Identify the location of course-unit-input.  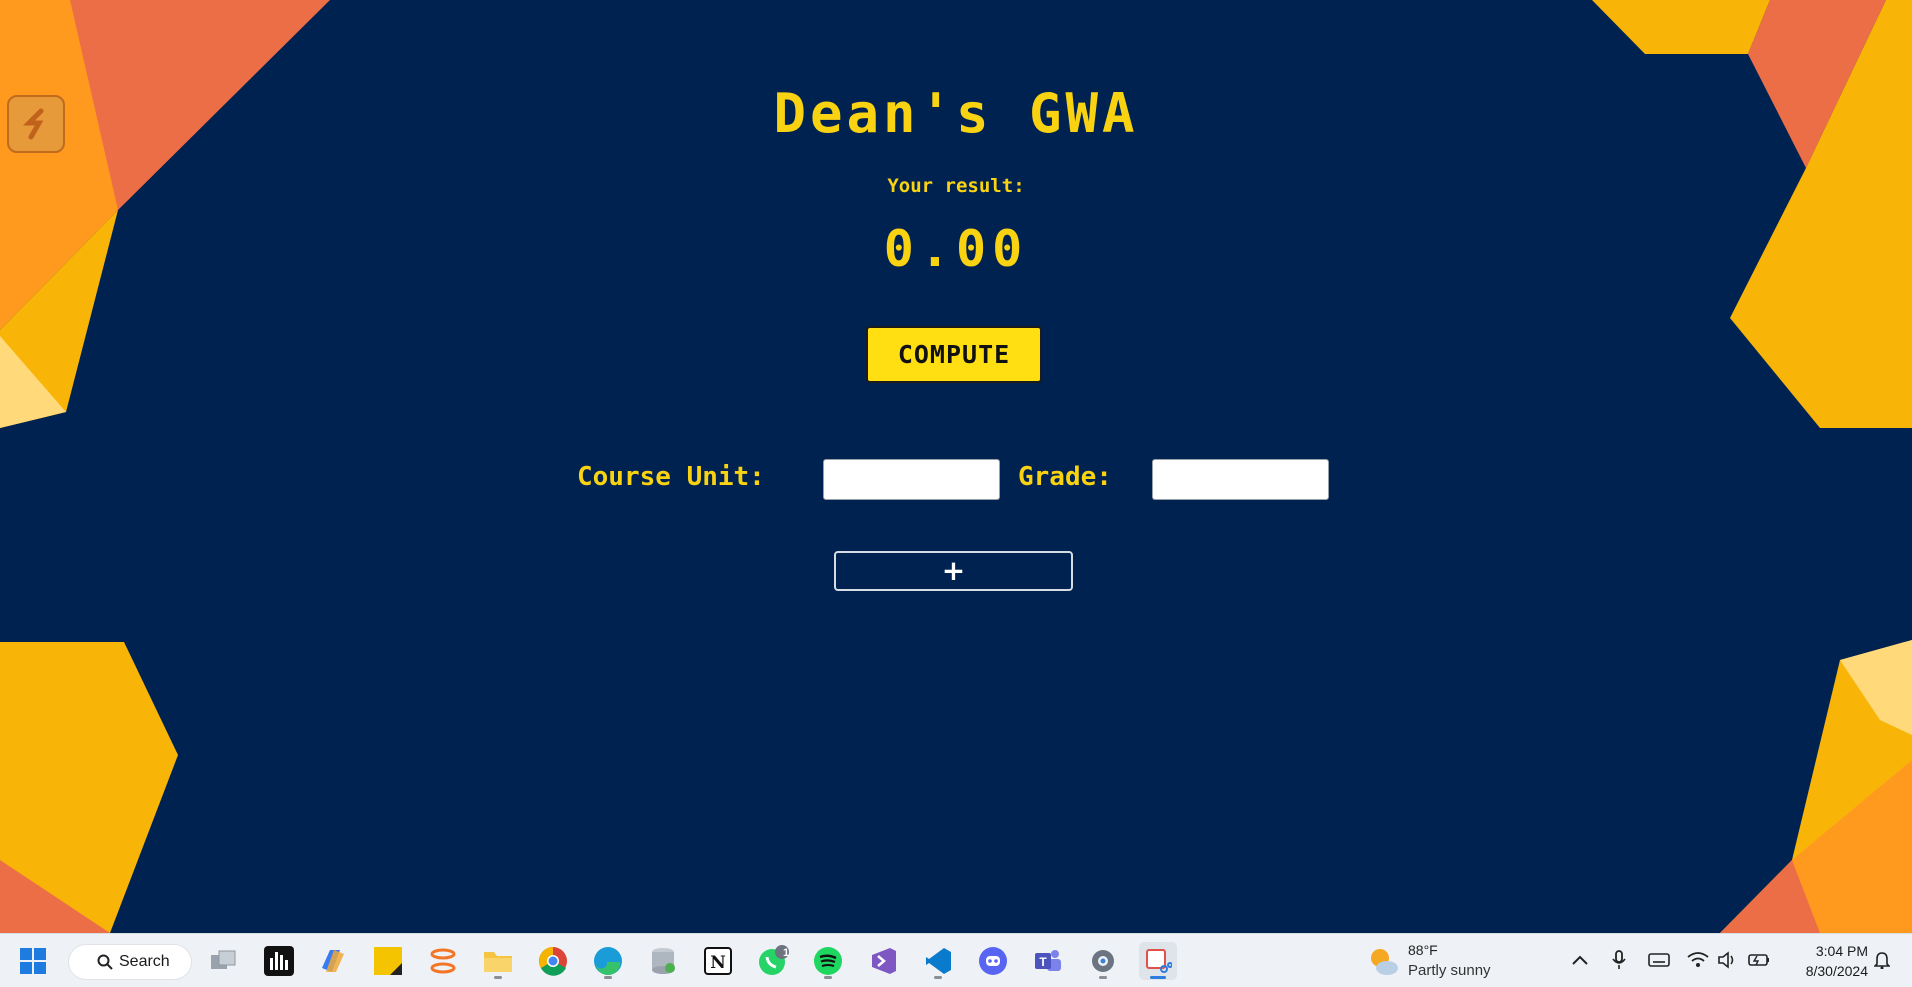
(911, 479).